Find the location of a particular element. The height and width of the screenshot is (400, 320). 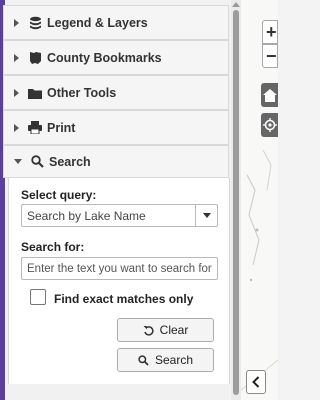

collapse-arrow-icon is located at coordinates (18, 161).